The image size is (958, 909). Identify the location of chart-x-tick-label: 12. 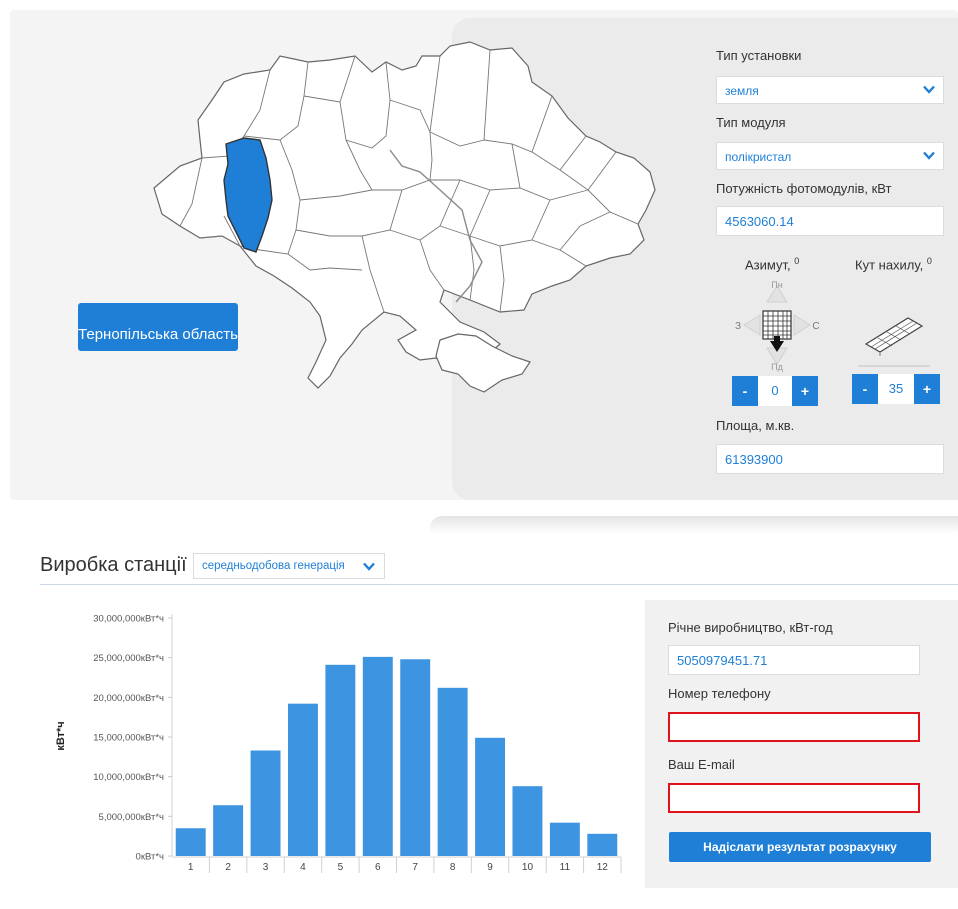
(603, 867).